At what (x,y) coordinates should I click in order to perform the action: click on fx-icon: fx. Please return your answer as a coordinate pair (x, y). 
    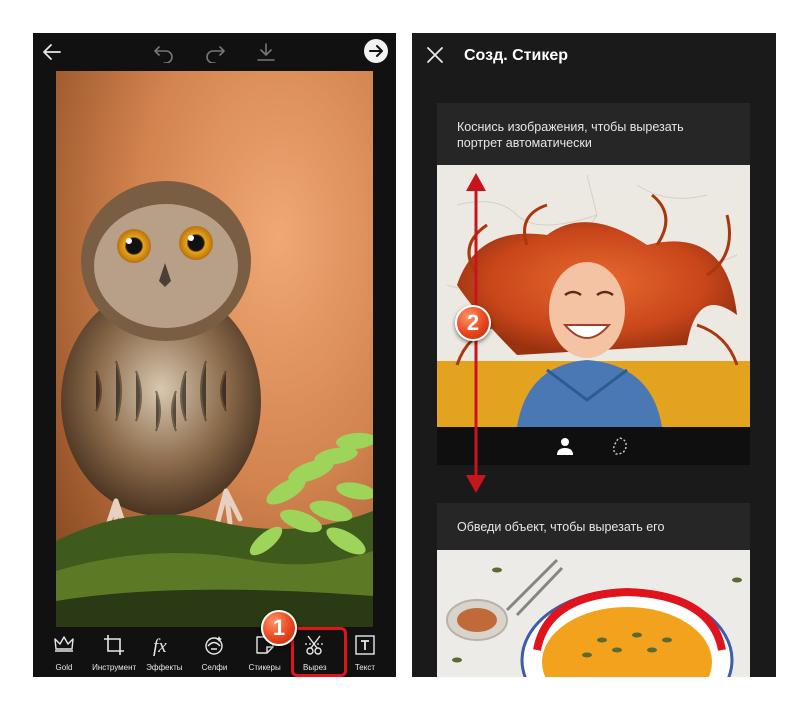
    Looking at the image, I should click on (164, 645).